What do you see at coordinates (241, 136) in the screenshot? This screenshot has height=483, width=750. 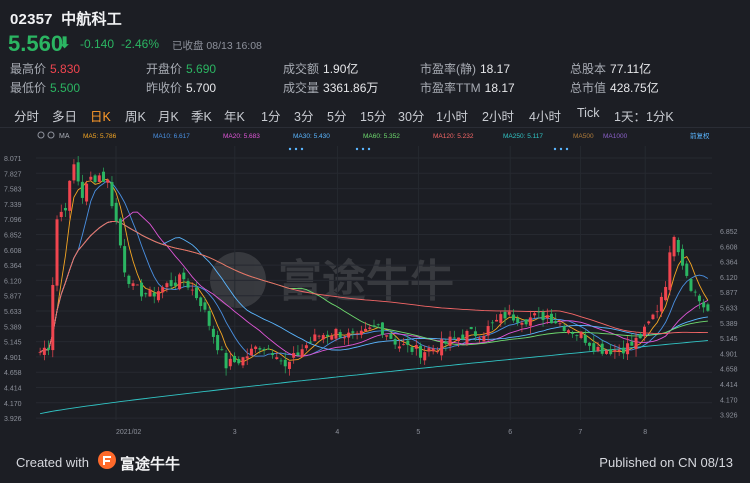 I see `legend-ma20: MA20: 5.683` at bounding box center [241, 136].